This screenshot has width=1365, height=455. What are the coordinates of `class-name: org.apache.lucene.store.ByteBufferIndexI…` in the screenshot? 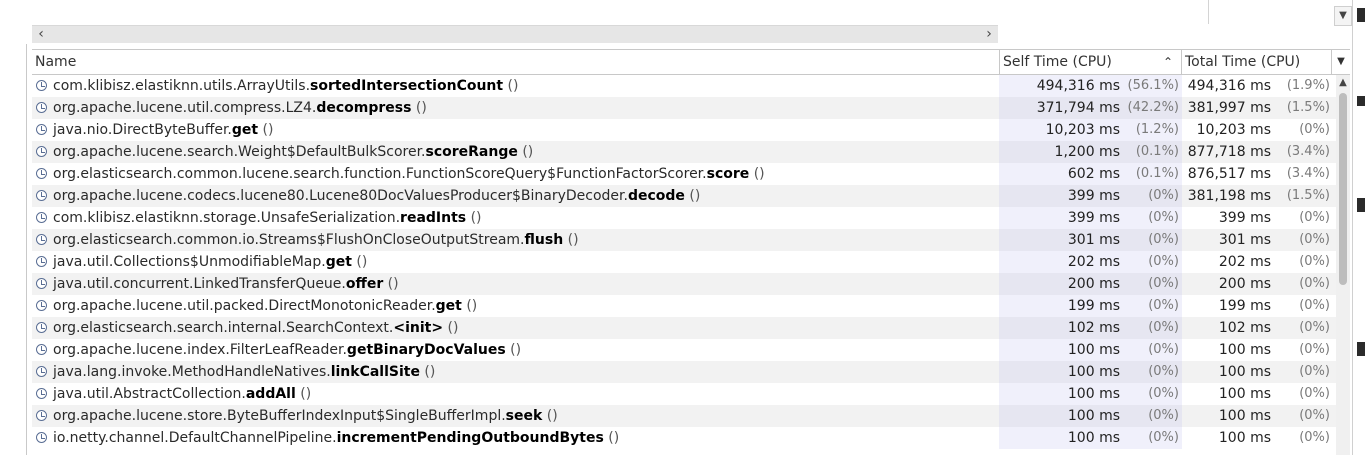 It's located at (279, 416).